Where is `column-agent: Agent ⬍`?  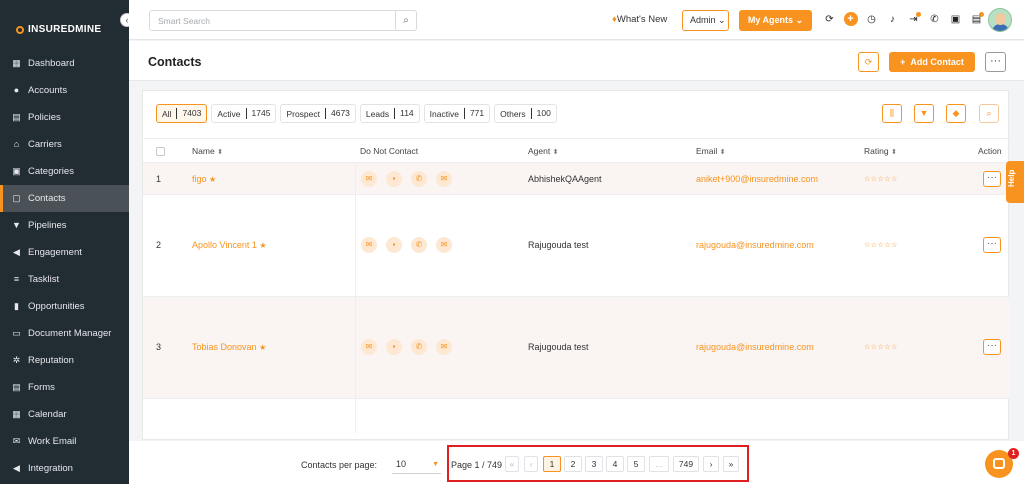
column-agent: Agent ⬍ is located at coordinates (543, 151).